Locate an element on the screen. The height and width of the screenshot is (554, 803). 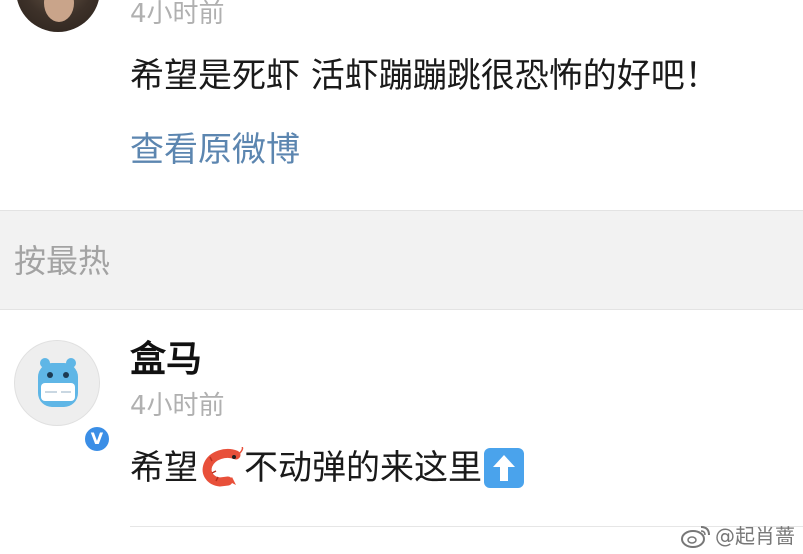
up-arrow-emoji-icon is located at coordinates (504, 468).